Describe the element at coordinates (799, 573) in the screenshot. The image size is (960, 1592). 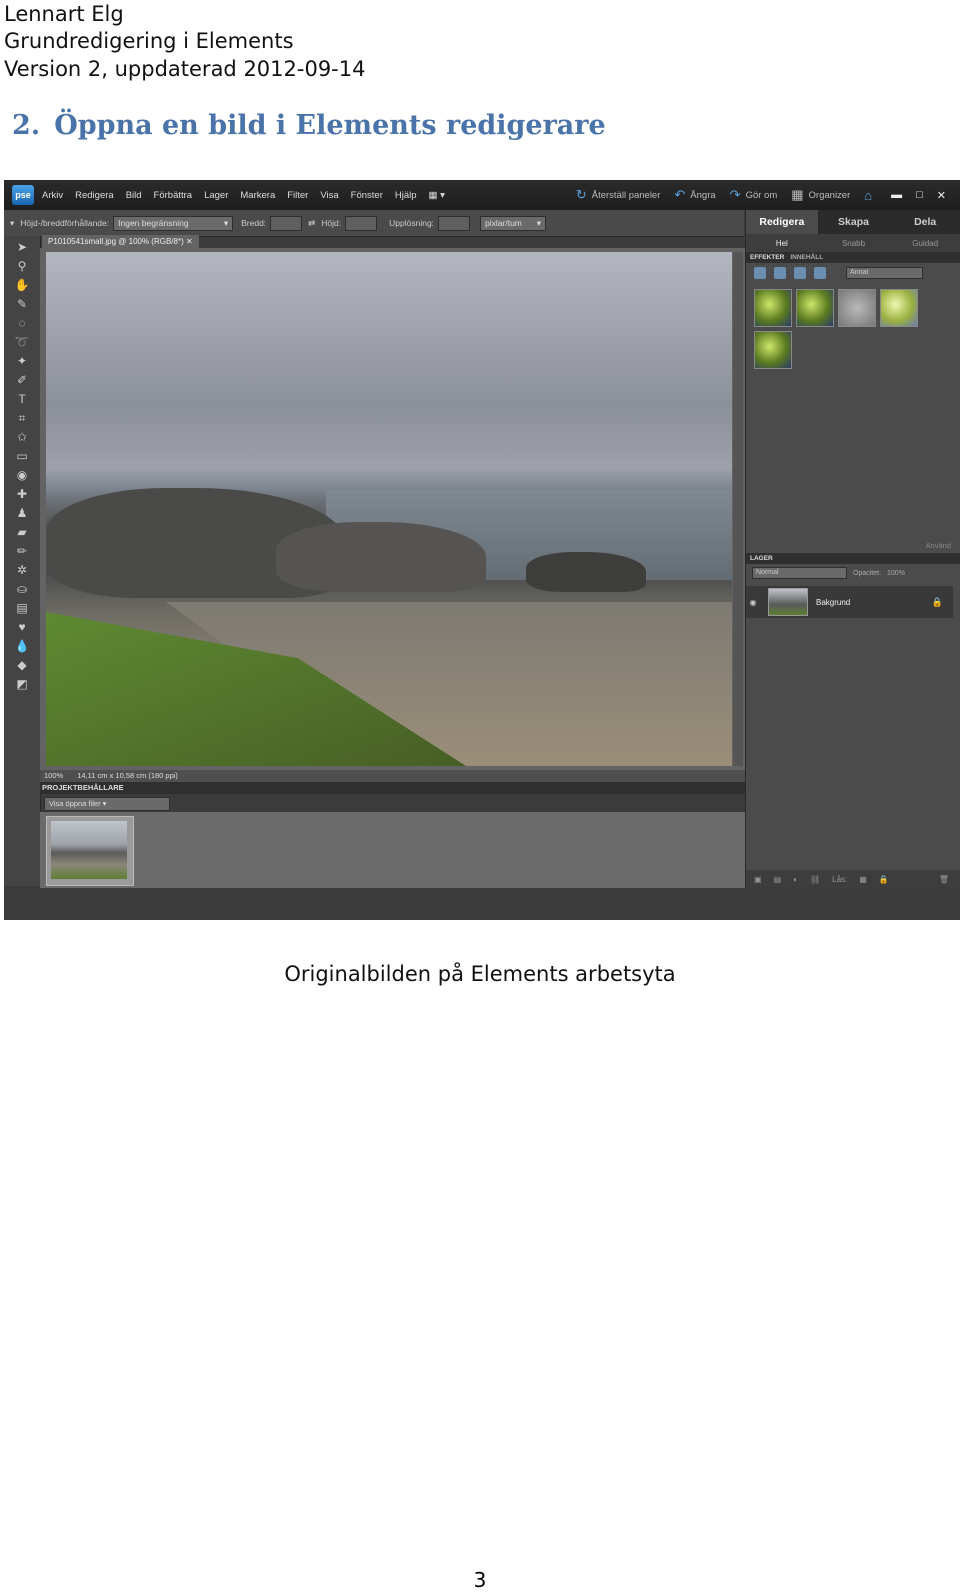
I see `blend-mode-select: Normal` at that location.